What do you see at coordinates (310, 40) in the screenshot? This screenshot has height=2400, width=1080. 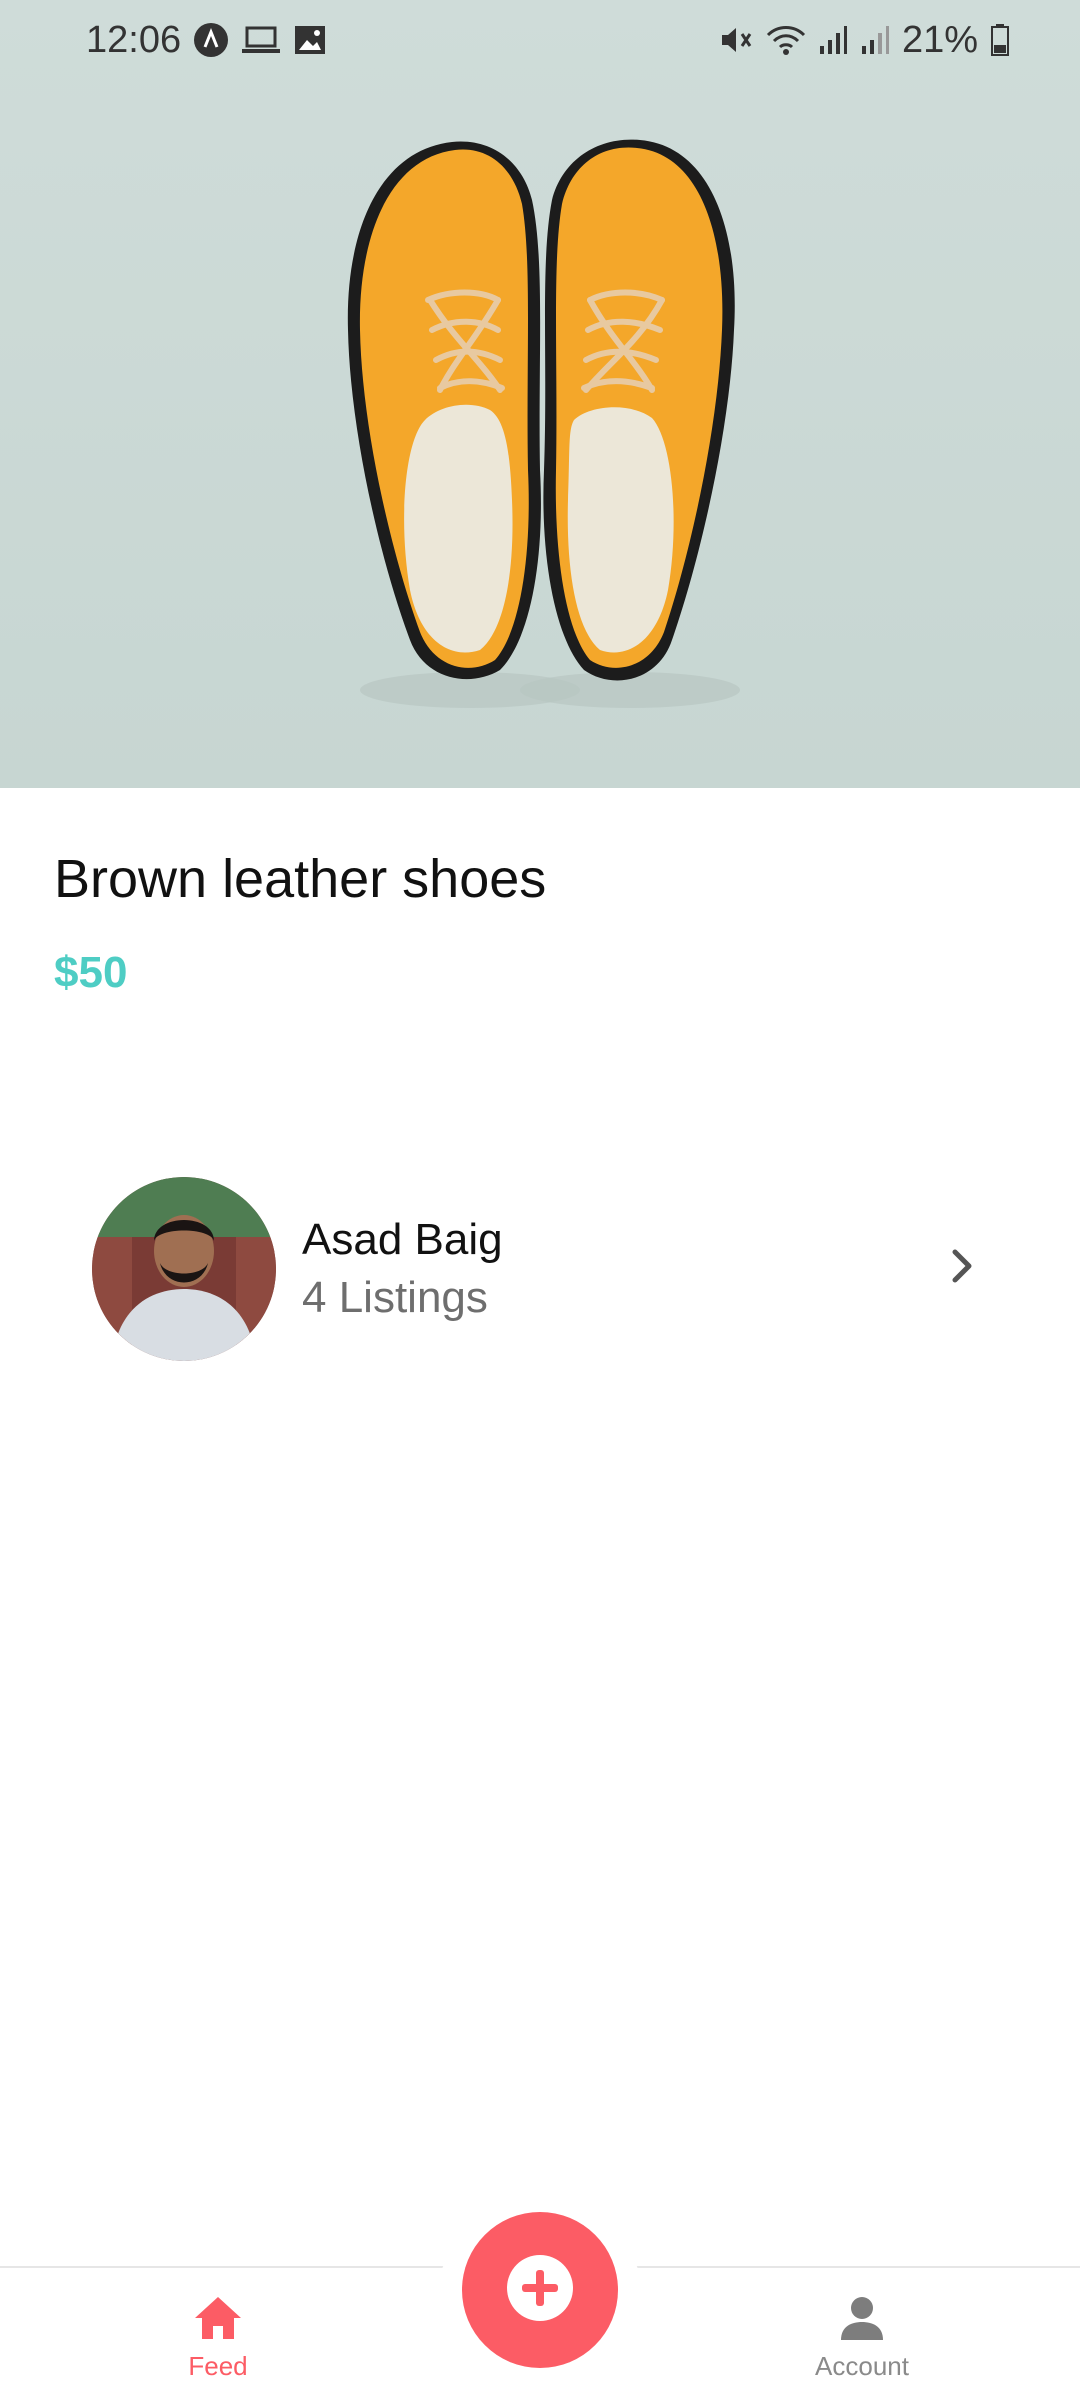 I see `image-icon` at bounding box center [310, 40].